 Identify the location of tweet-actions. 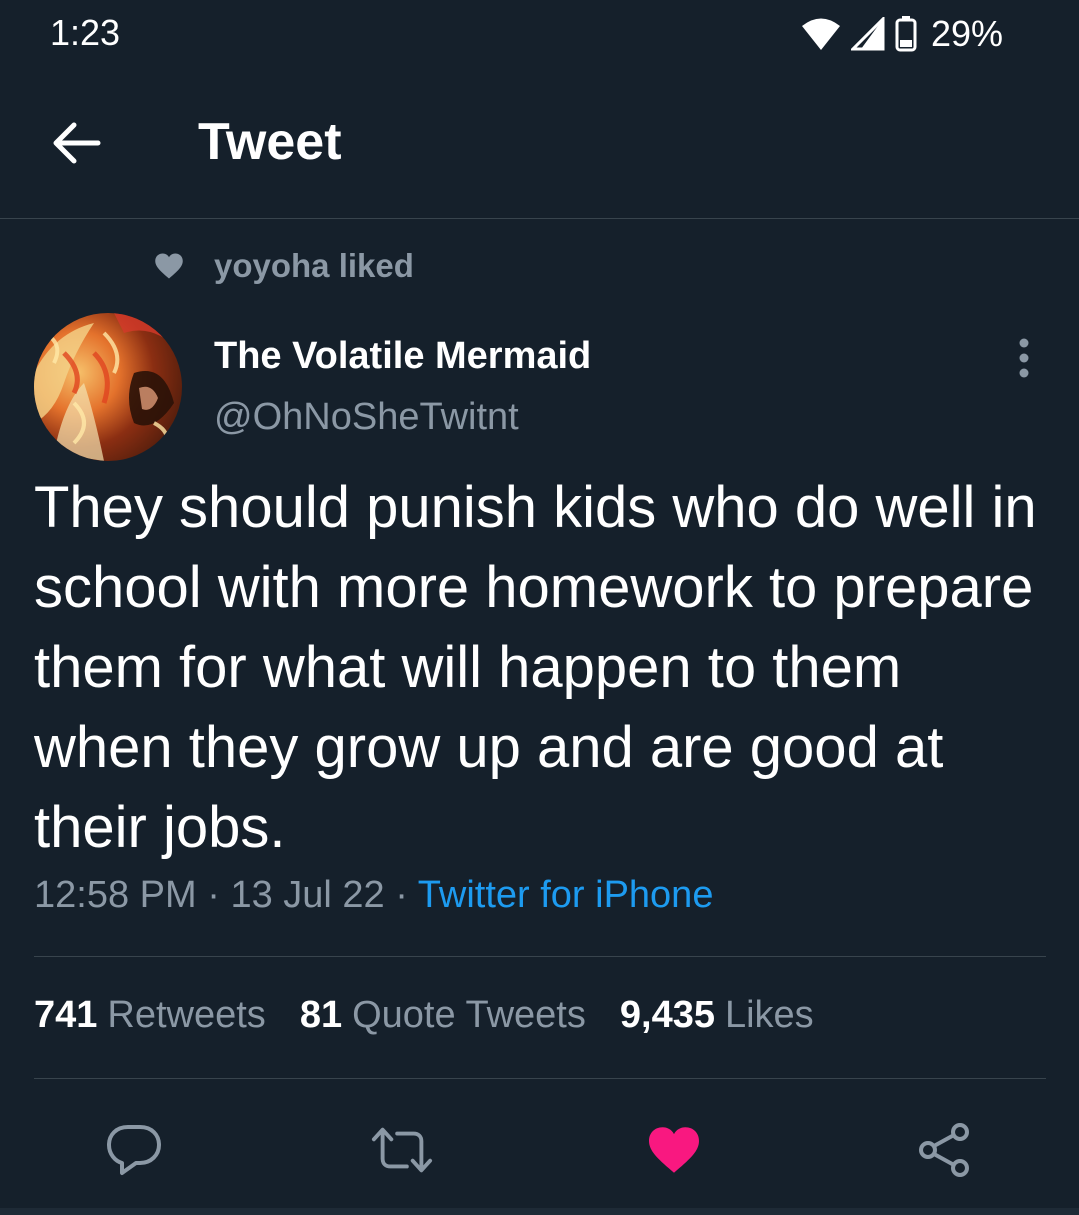
(539, 1150).